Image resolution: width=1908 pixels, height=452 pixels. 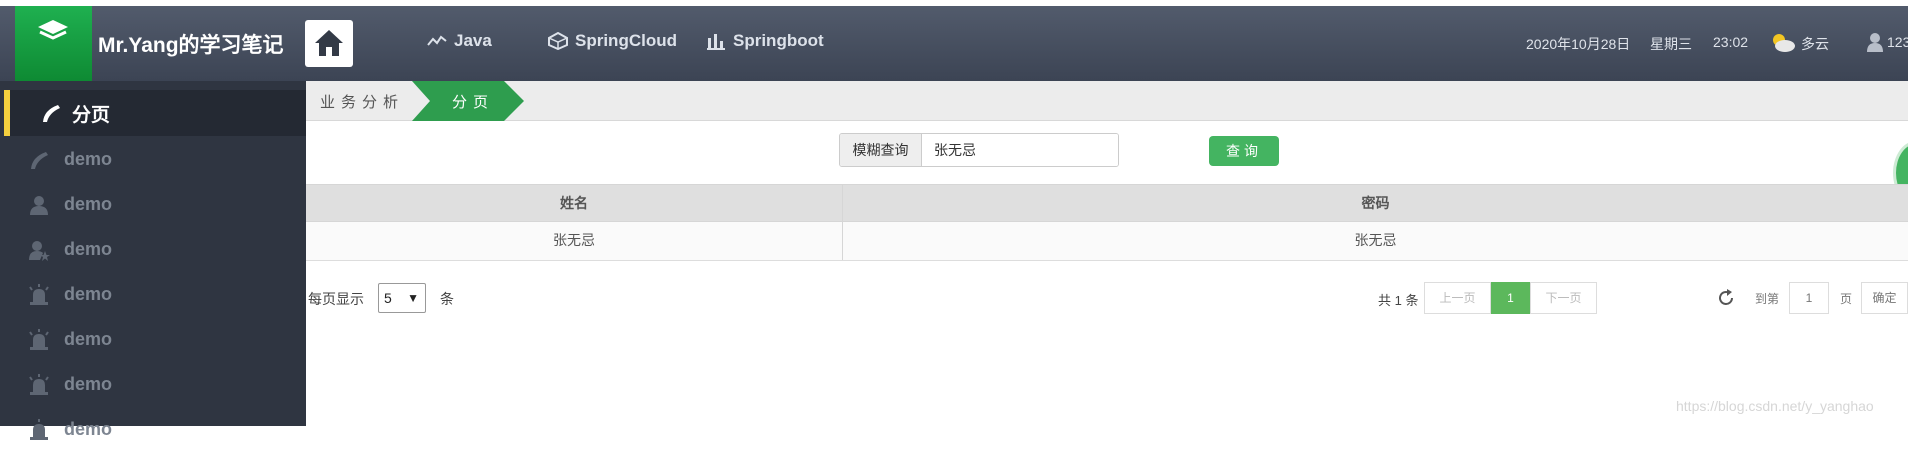 I want to click on breadcrumb-current: 分页, so click(x=468, y=101).